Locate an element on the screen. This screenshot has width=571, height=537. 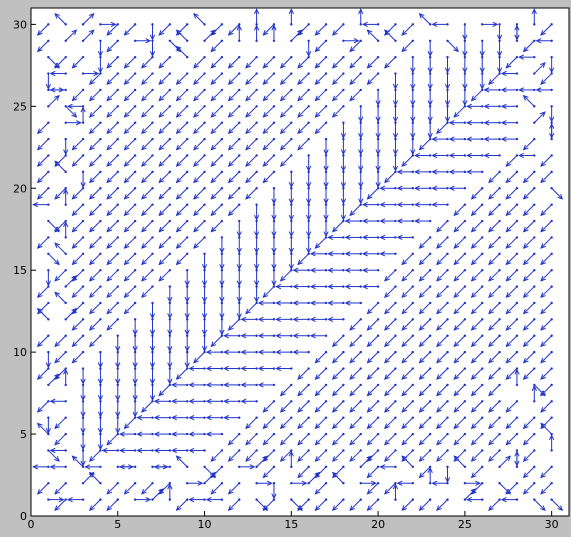
y-tick-label: 0 is located at coordinates (23, 516).